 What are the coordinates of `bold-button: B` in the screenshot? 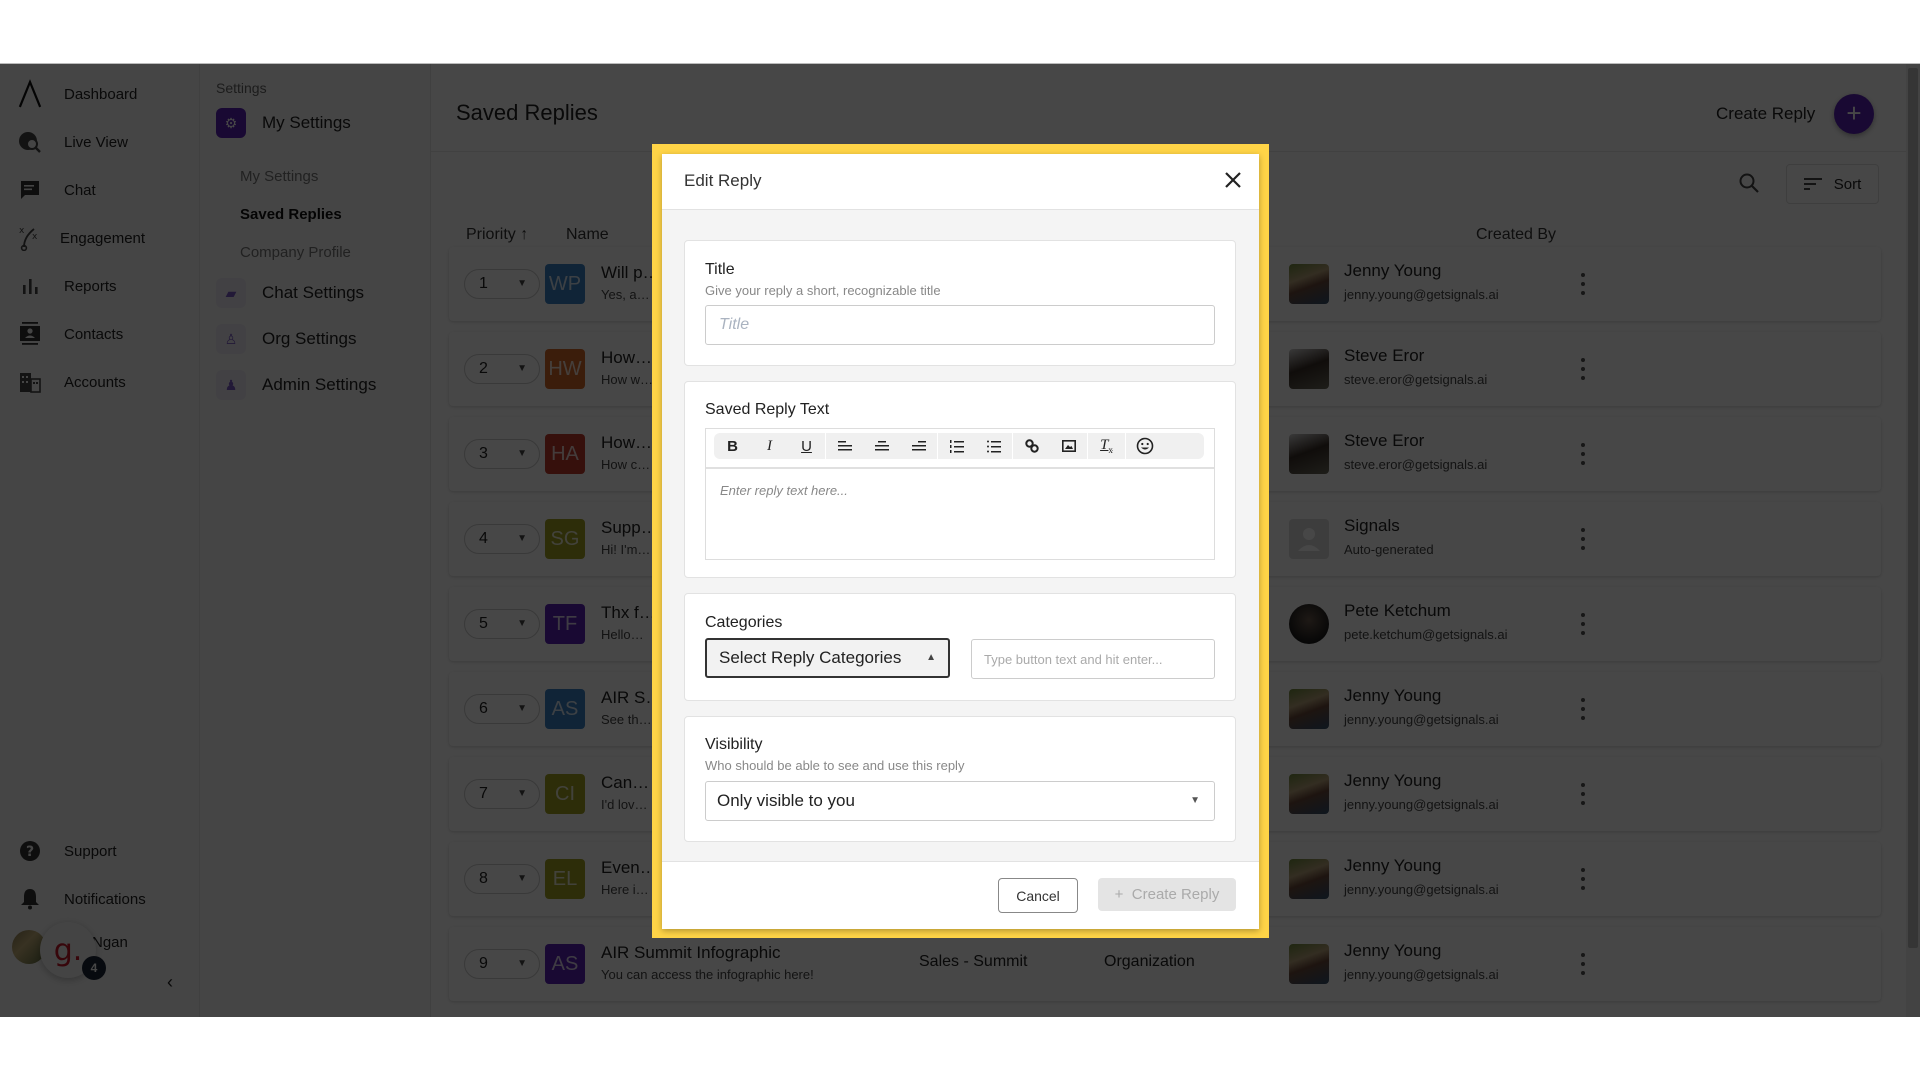 It's located at (732, 446).